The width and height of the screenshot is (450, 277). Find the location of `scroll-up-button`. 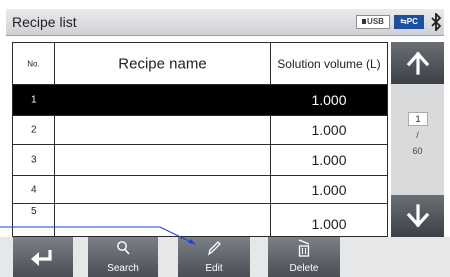

scroll-up-button is located at coordinates (417, 63).